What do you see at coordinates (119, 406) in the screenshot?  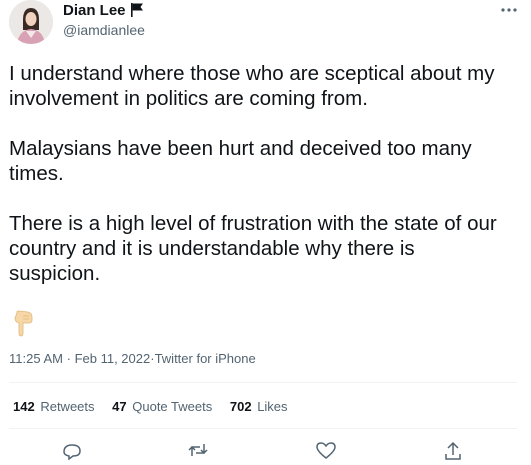 I see `quotes-count: 47` at bounding box center [119, 406].